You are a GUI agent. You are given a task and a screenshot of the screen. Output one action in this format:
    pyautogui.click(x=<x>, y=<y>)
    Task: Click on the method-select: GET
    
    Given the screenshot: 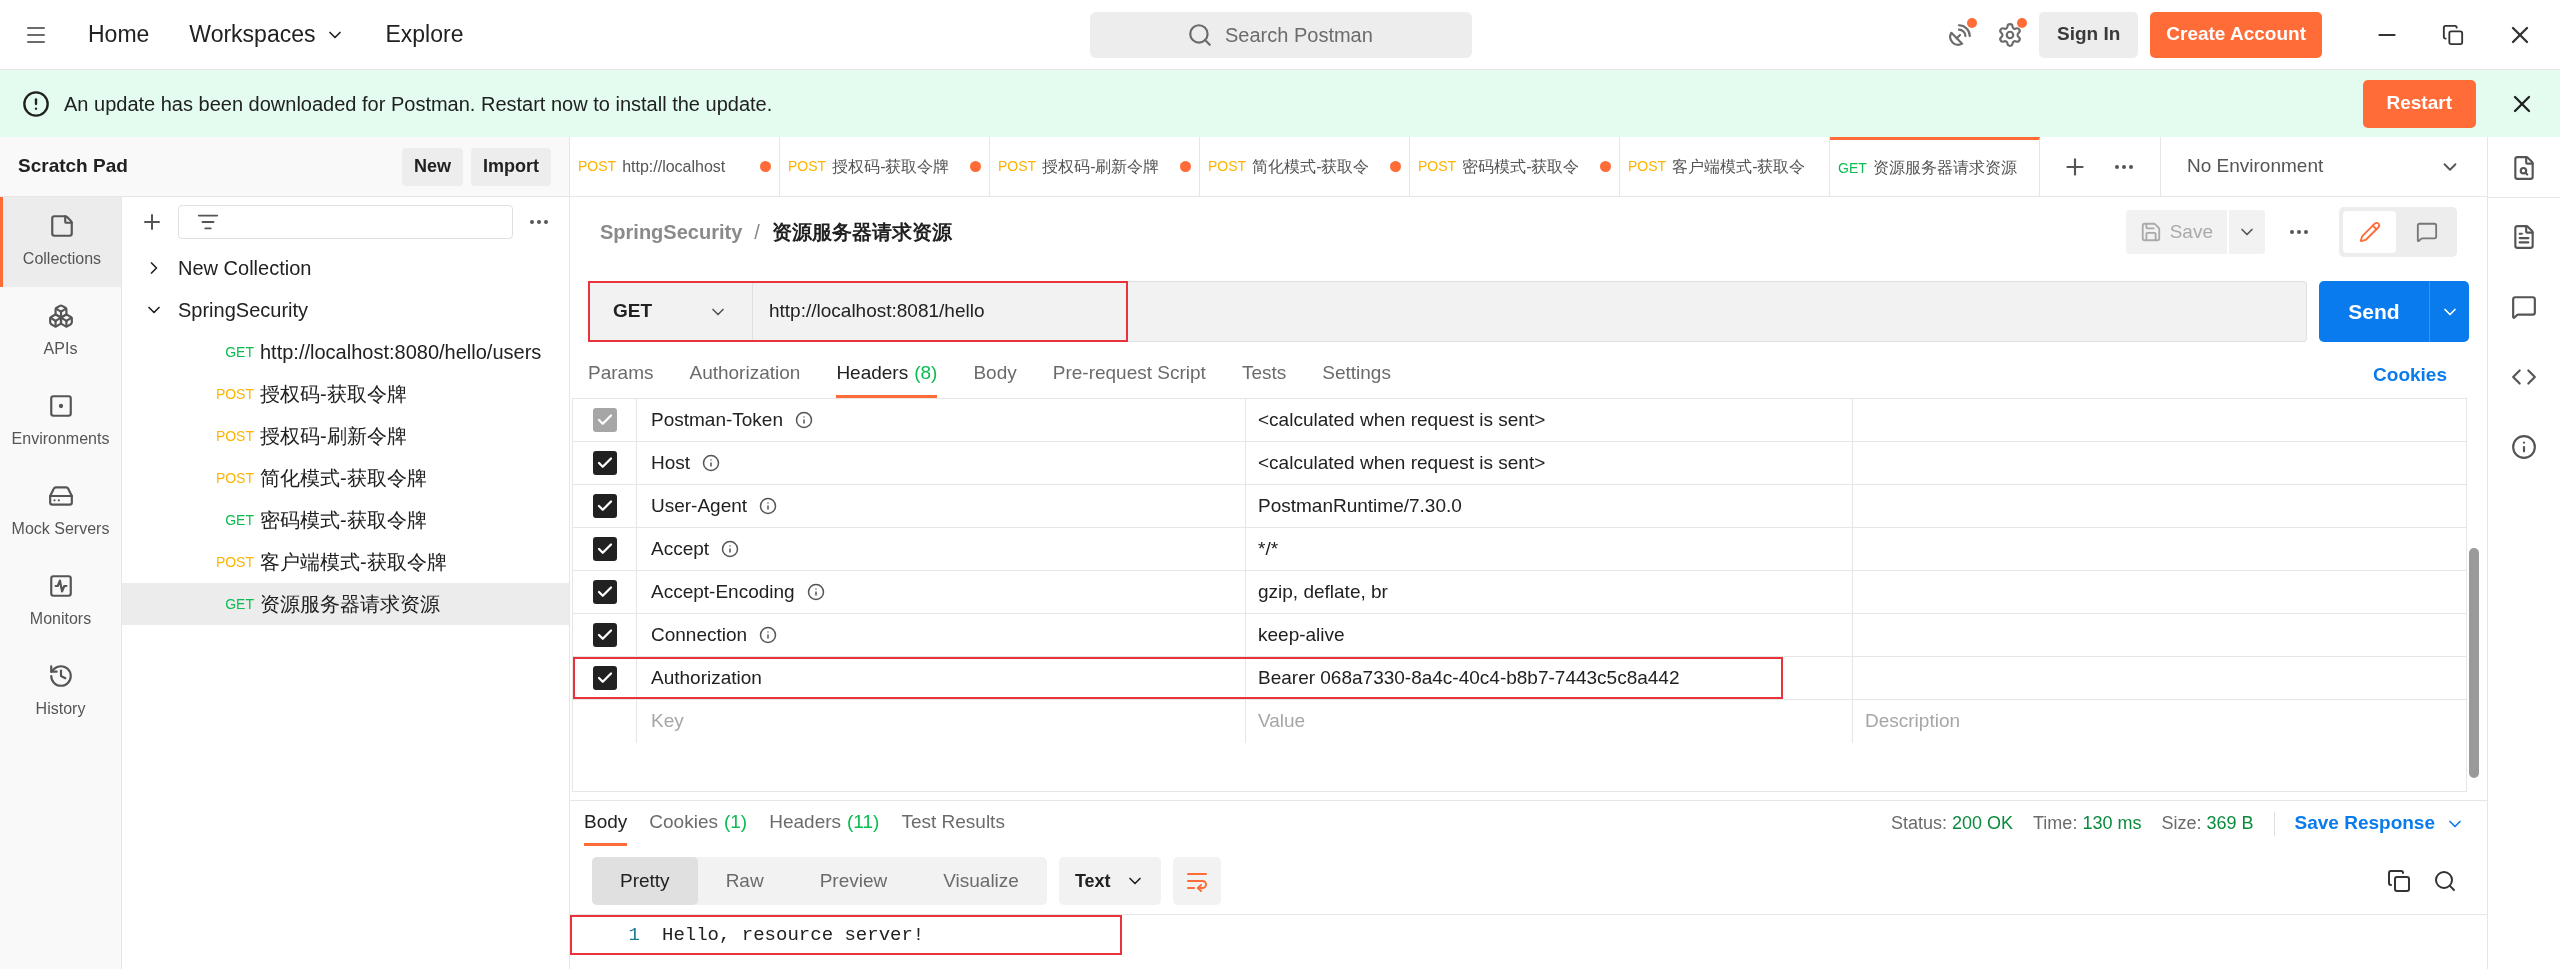 What is the action you would take?
    pyautogui.click(x=670, y=311)
    